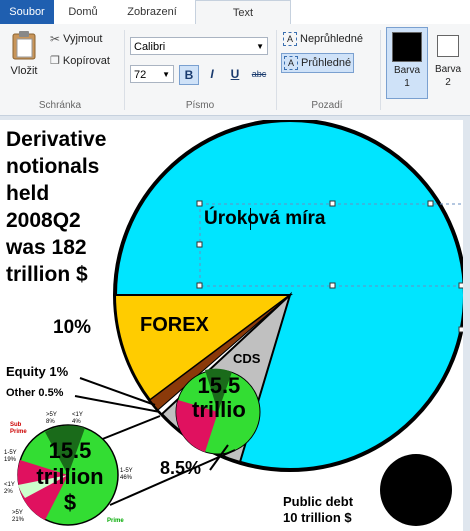 The width and height of the screenshot is (470, 531). I want to click on small-pie-label: >5Y 8%, so click(51, 418).